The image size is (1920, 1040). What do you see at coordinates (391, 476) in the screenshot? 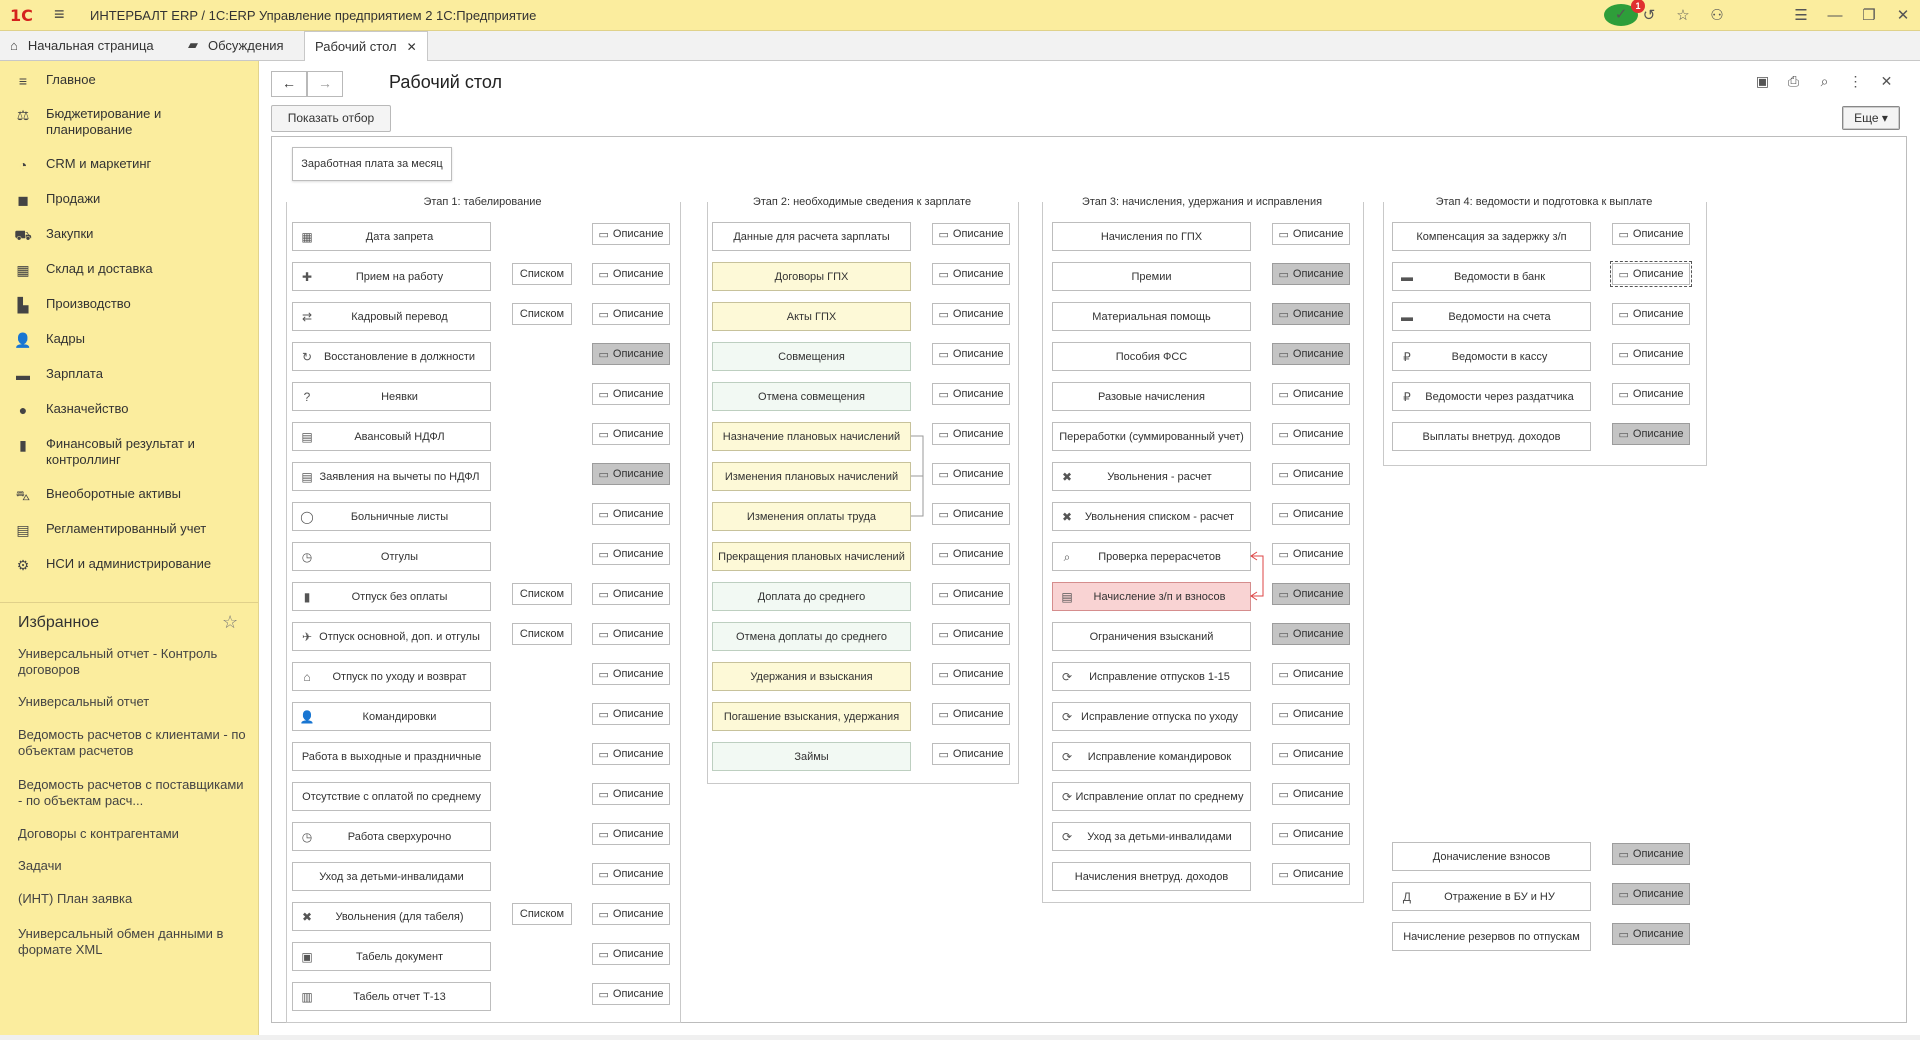
I see `workflow-item: ▤ Заявления на вычеты по НДФЛ` at bounding box center [391, 476].